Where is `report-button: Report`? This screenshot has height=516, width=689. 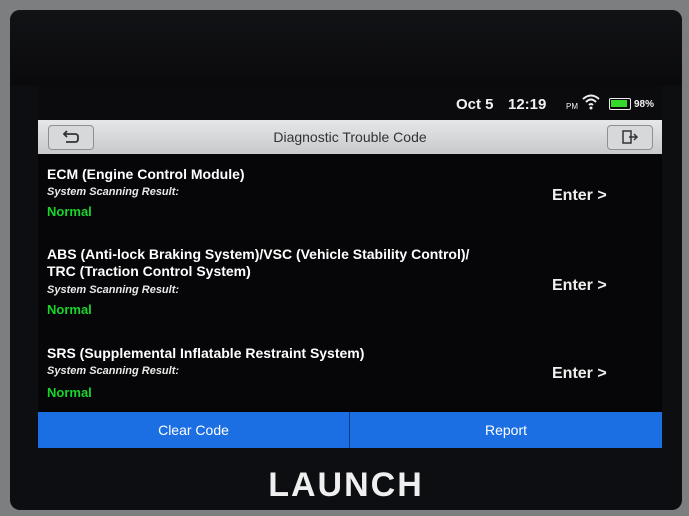
report-button: Report is located at coordinates (506, 430).